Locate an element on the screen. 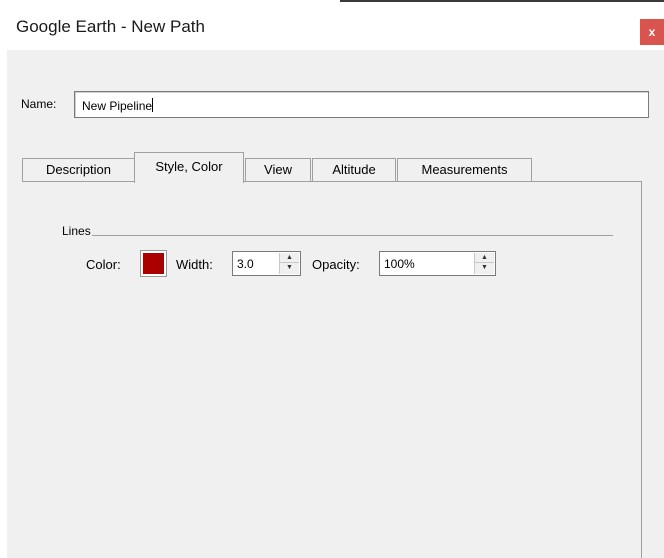 The width and height of the screenshot is (664, 558). line-color-swatch is located at coordinates (153, 263).